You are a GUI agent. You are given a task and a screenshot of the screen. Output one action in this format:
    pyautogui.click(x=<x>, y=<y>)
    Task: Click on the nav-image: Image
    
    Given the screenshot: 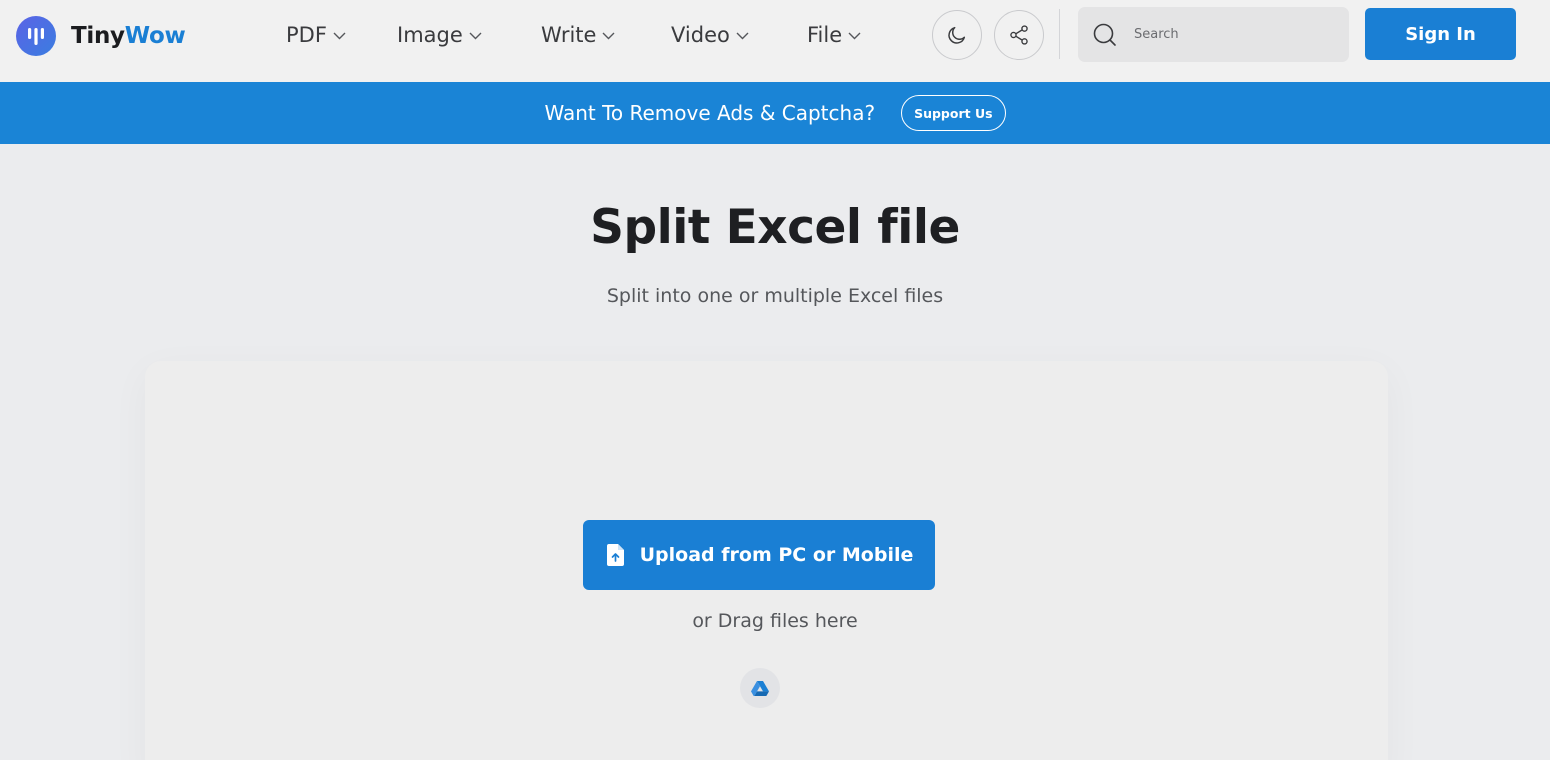 What is the action you would take?
    pyautogui.click(x=439, y=35)
    